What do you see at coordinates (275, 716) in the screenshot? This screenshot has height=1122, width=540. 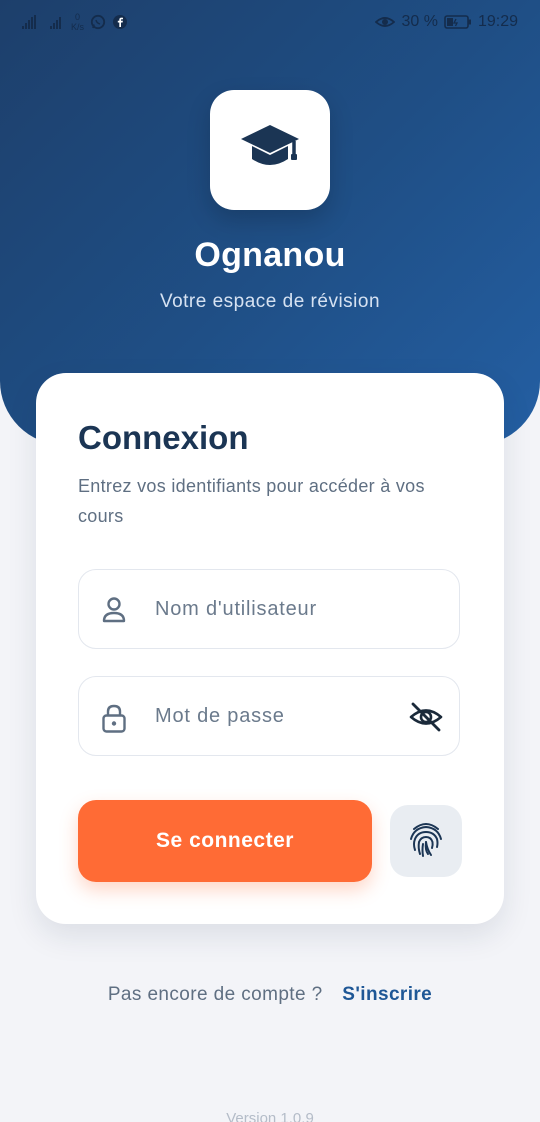 I see `password-input` at bounding box center [275, 716].